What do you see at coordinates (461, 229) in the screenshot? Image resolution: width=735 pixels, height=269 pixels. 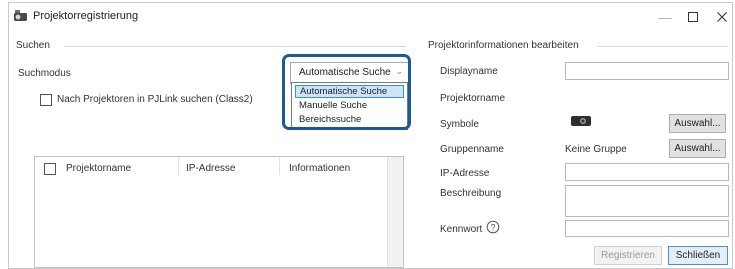 I see `password-label: Kennwort` at bounding box center [461, 229].